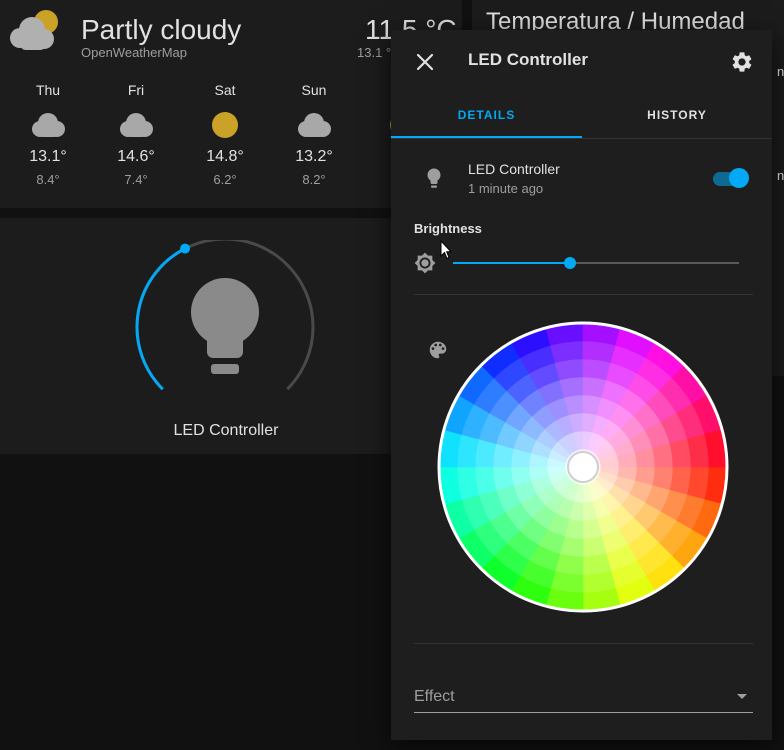 The image size is (784, 750). Describe the element at coordinates (434, 696) in the screenshot. I see `effect-label: Effect` at that location.